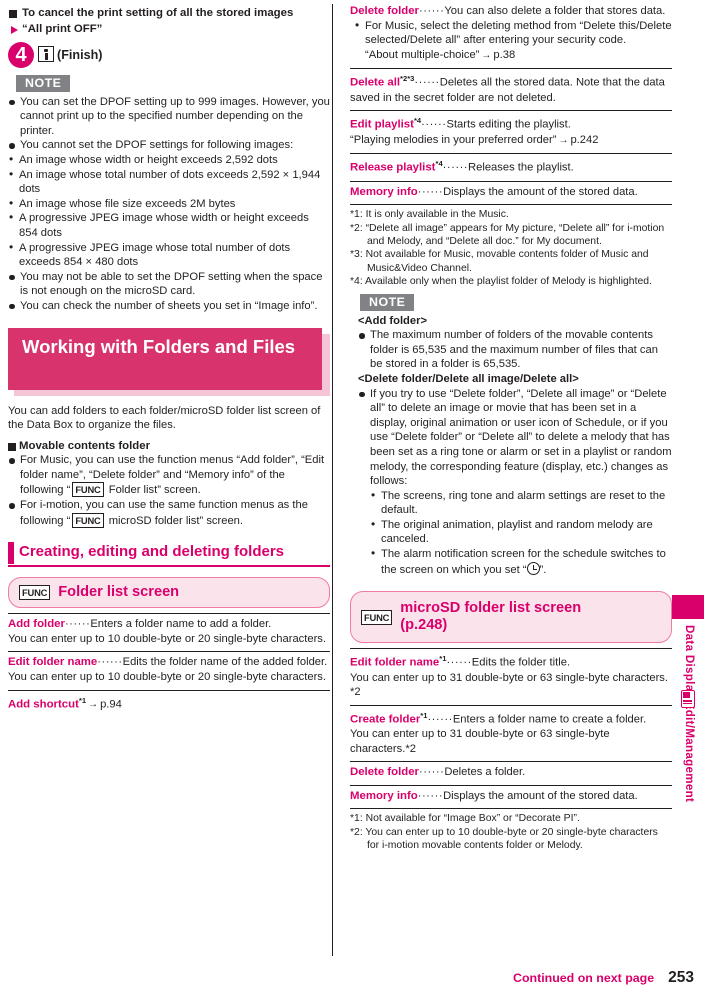 The width and height of the screenshot is (704, 997). What do you see at coordinates (46, 53) in the screenshot?
I see `info-key-icon` at bounding box center [46, 53].